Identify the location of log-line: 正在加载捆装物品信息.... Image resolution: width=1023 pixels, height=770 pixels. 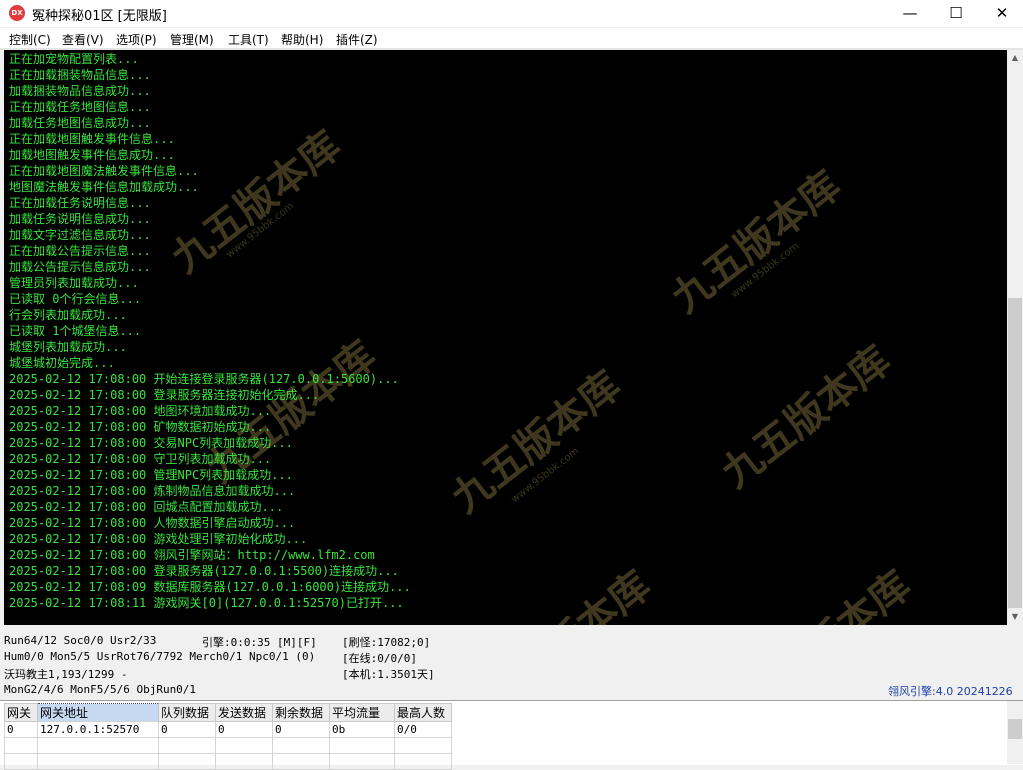
(80, 75).